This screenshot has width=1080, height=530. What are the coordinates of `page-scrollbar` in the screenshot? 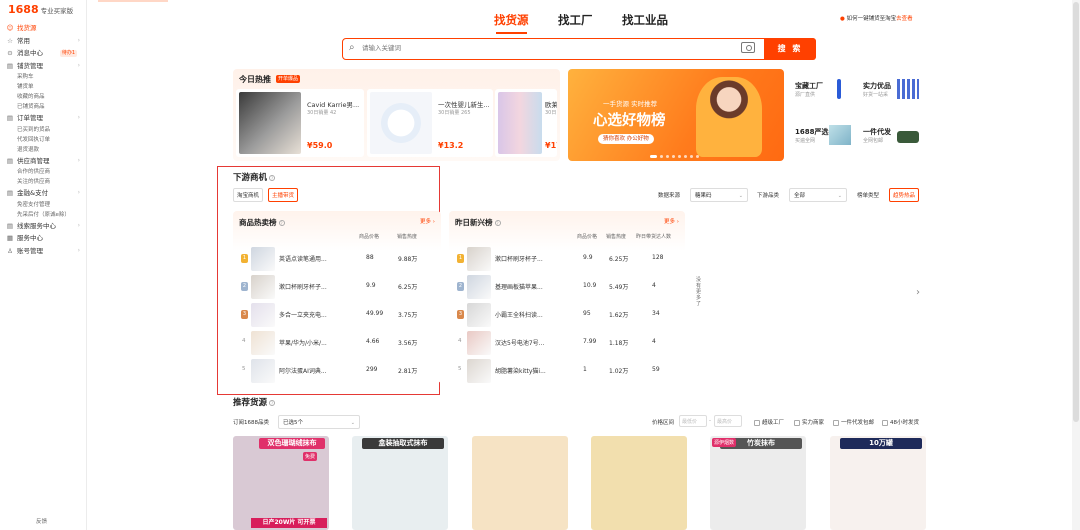 It's located at (1076, 265).